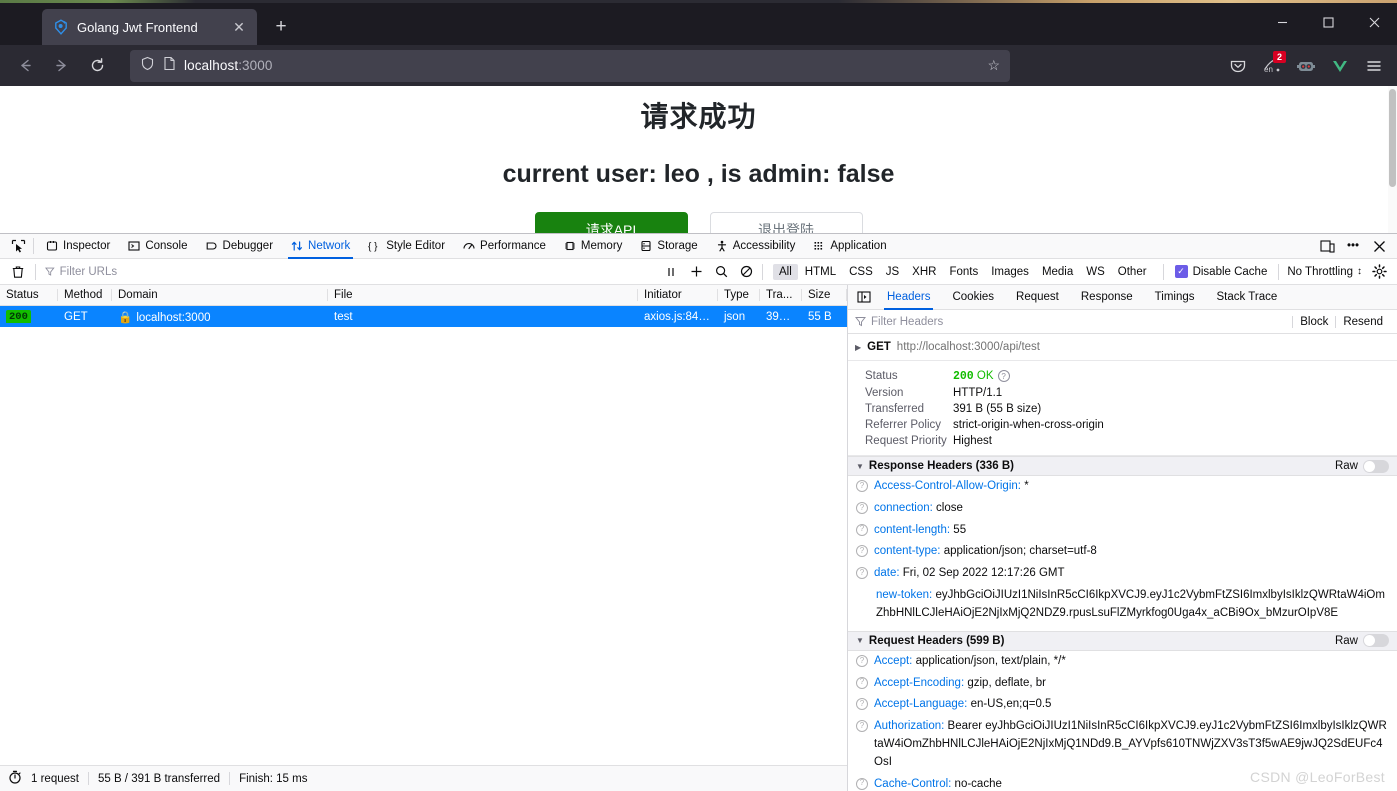  Describe the element at coordinates (1313, 321) in the screenshot. I see `block-button: Block` at that location.